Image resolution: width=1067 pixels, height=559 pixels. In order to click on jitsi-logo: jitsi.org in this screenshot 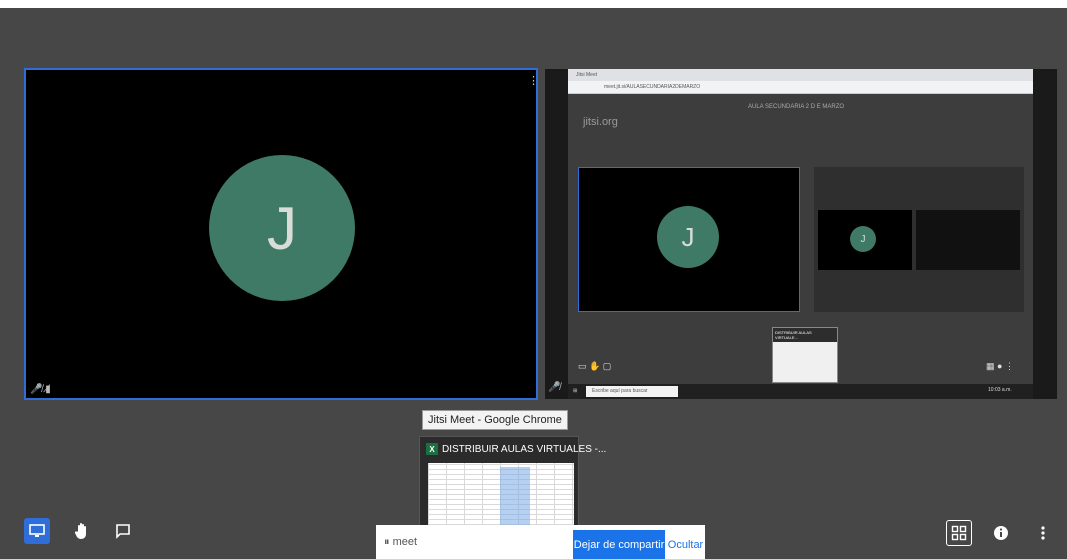, I will do `click(600, 122)`.